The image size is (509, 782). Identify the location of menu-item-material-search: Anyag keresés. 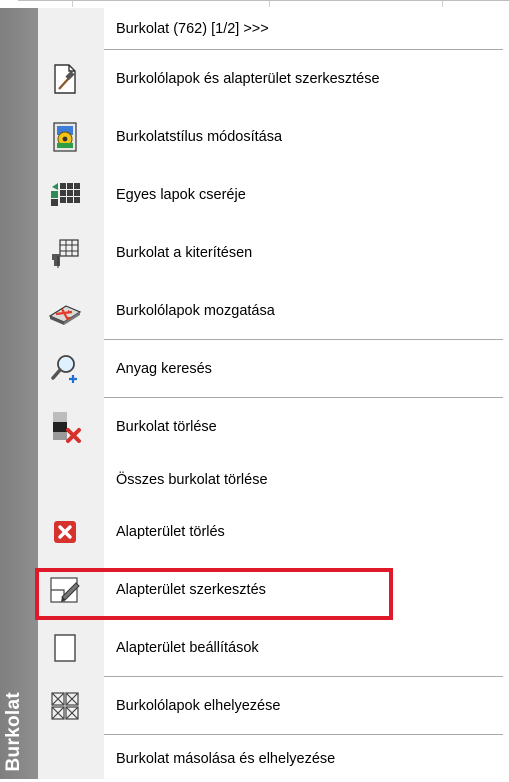
(273, 369).